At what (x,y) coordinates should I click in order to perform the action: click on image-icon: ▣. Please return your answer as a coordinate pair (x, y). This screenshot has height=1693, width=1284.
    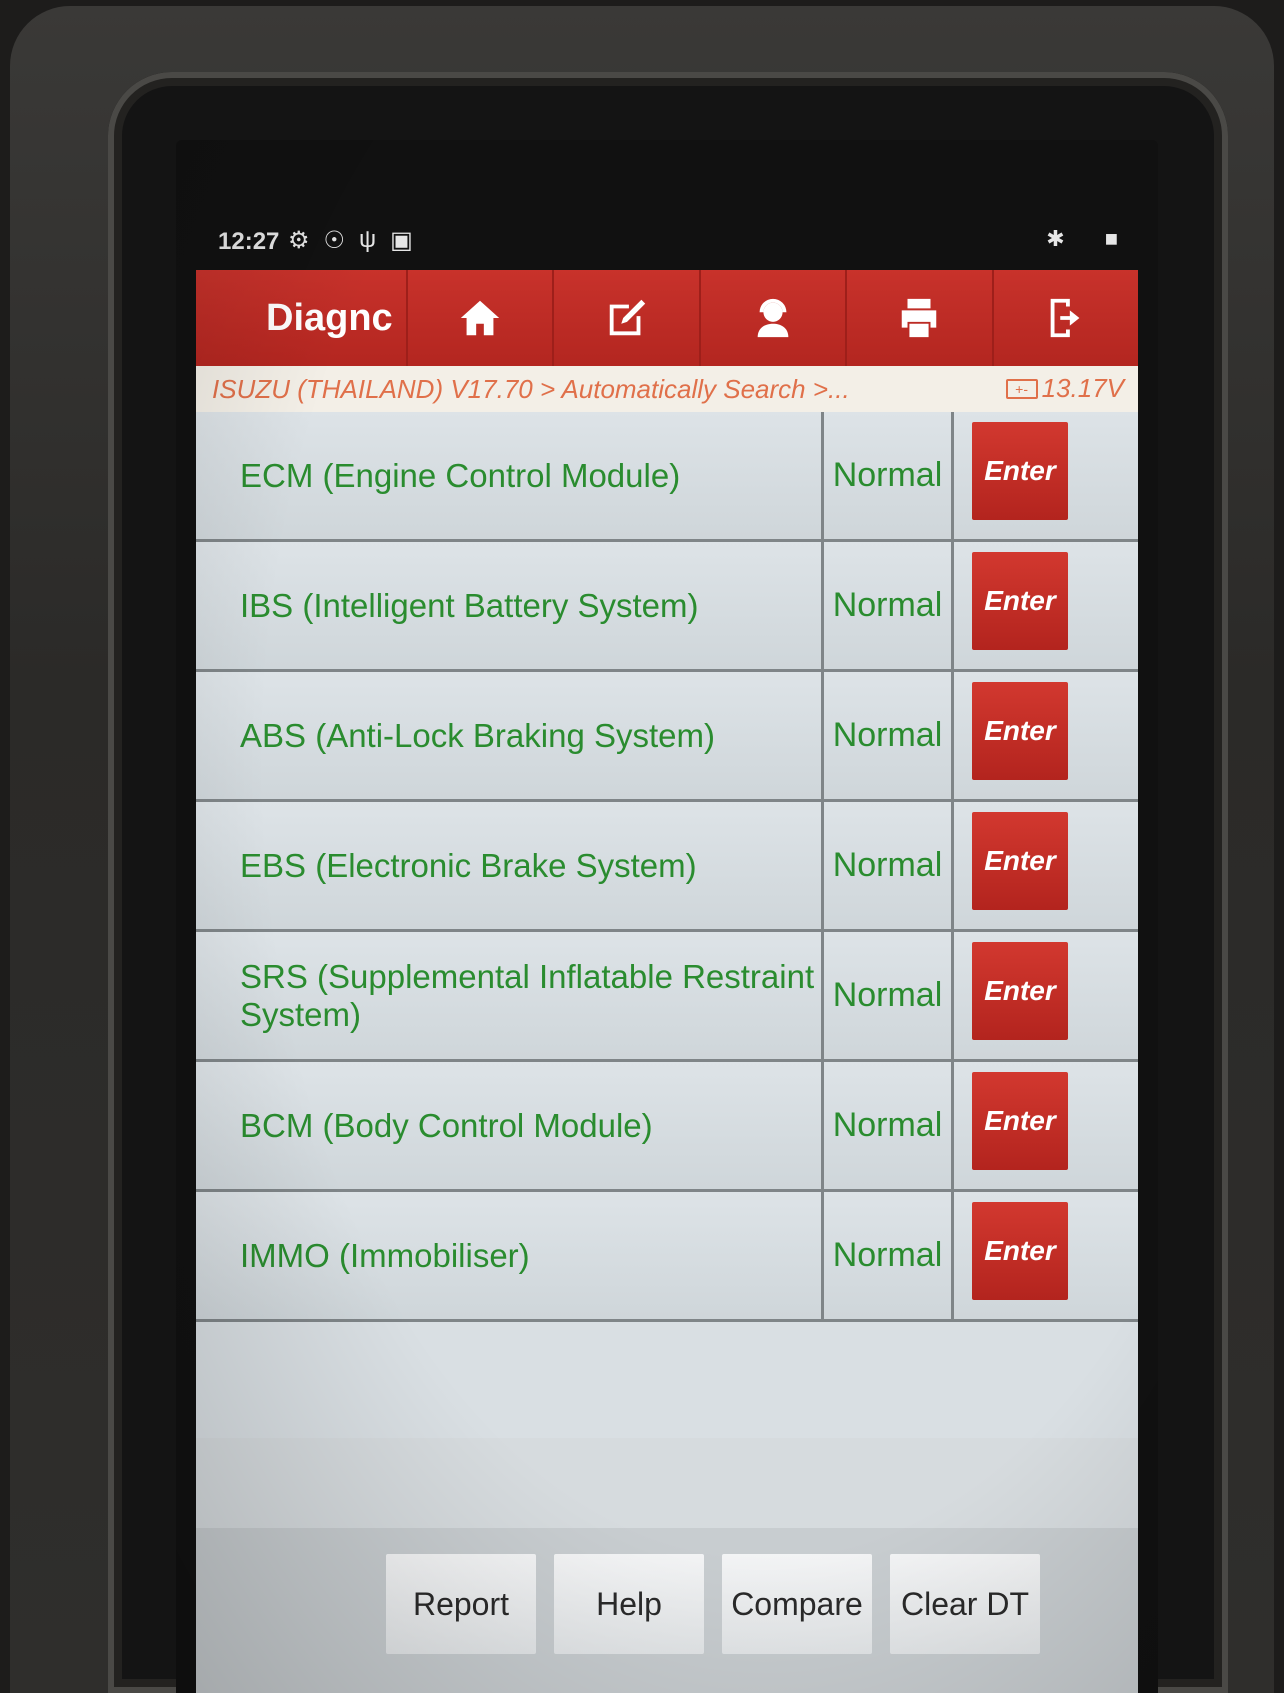
    Looking at the image, I should click on (401, 240).